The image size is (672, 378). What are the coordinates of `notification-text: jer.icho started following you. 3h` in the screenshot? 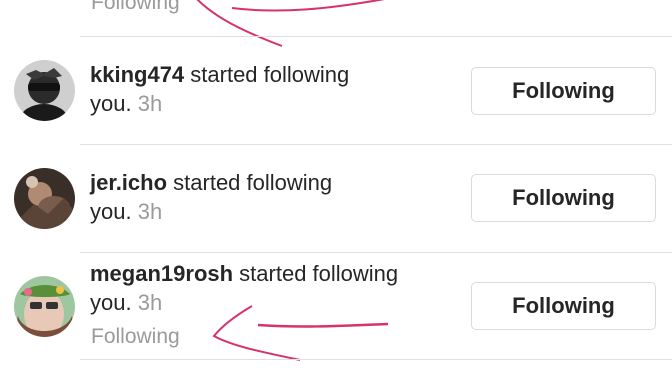 It's located at (276, 197).